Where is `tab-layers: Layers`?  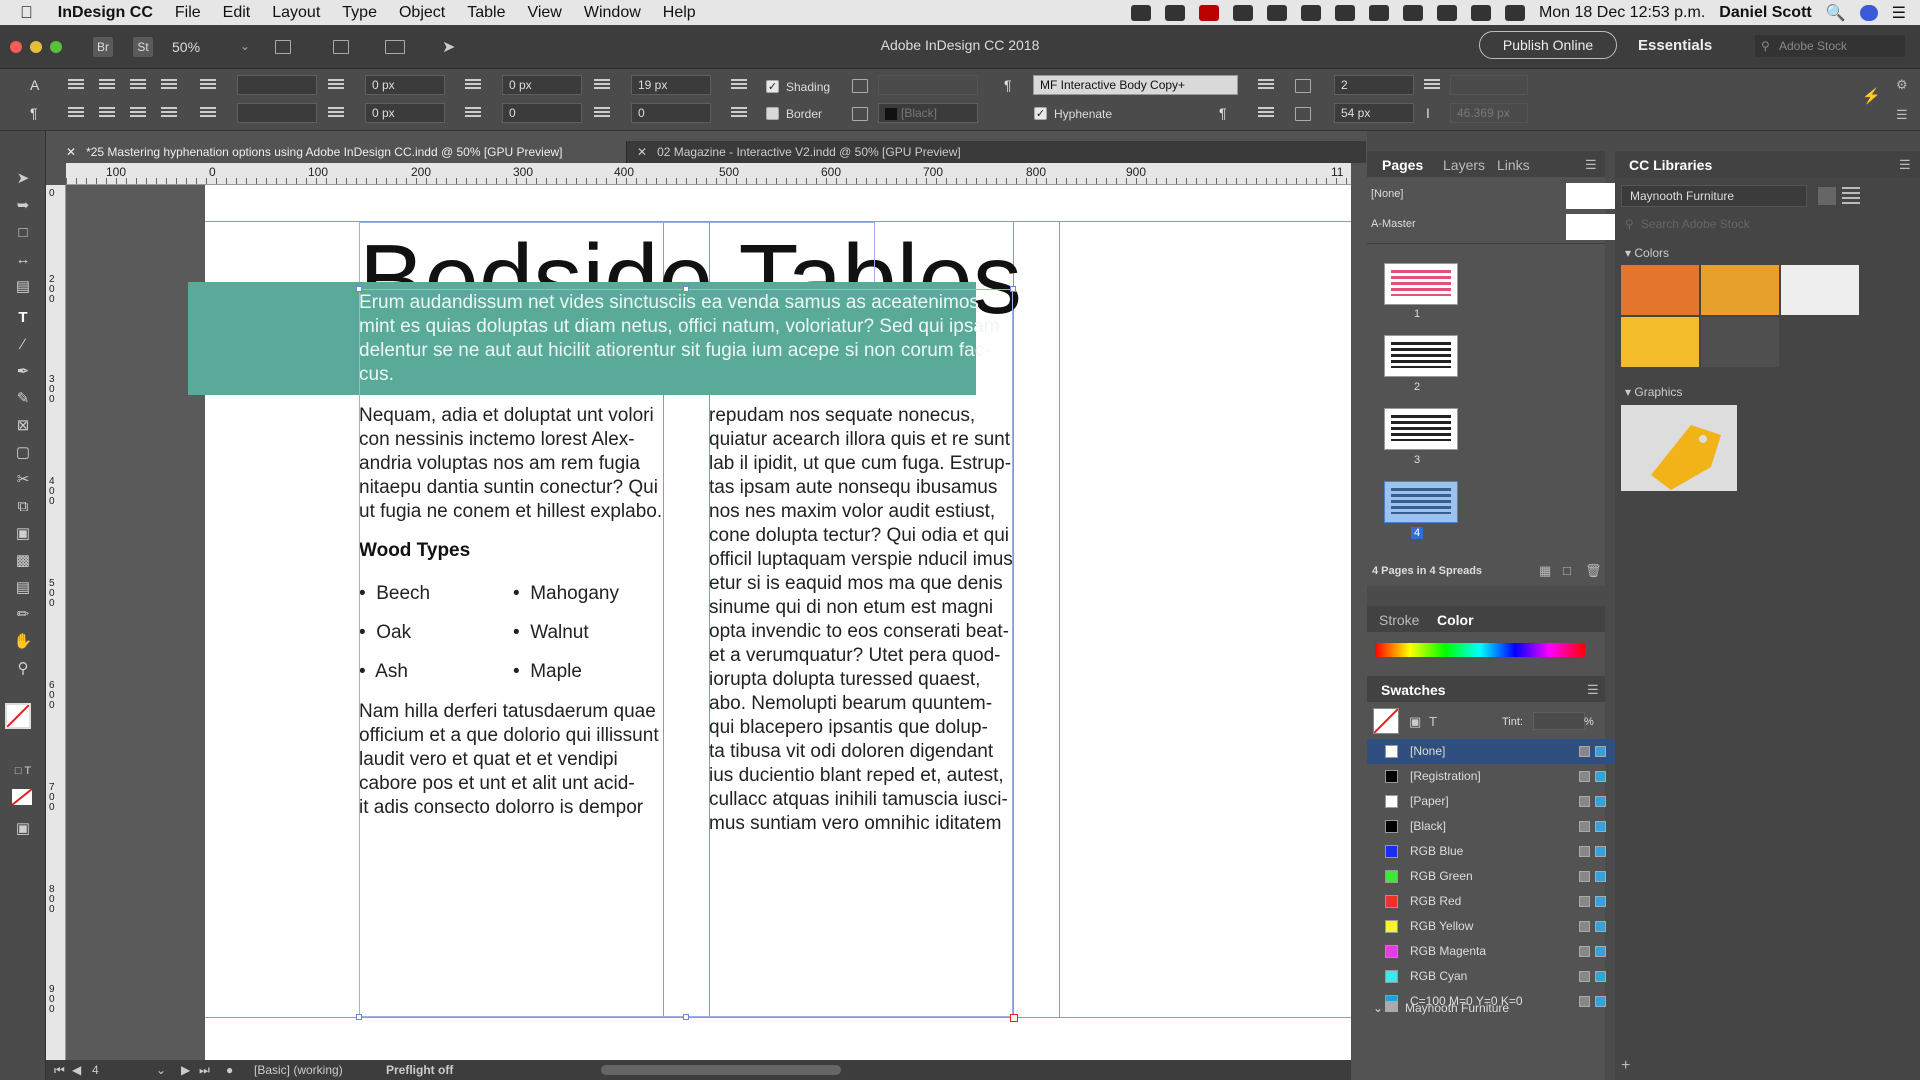
tab-layers: Layers is located at coordinates (1464, 165).